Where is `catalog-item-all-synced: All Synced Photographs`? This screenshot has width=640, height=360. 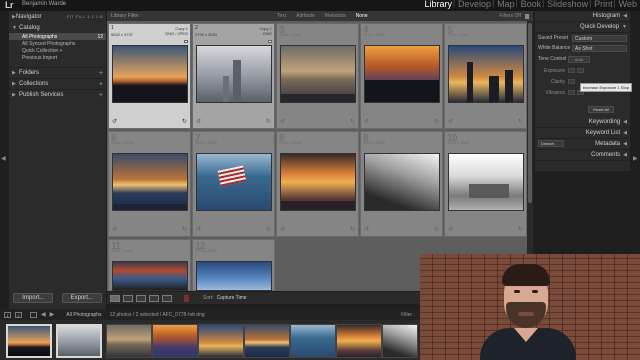
catalog-item-all-synced: All Synced Photographs is located at coordinates (57, 43).